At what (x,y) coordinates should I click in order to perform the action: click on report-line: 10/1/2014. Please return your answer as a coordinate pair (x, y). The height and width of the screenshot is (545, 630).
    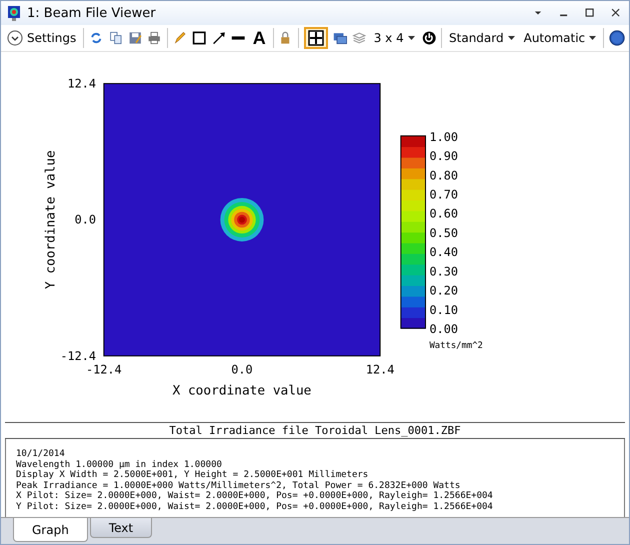
    Looking at the image, I should click on (41, 454).